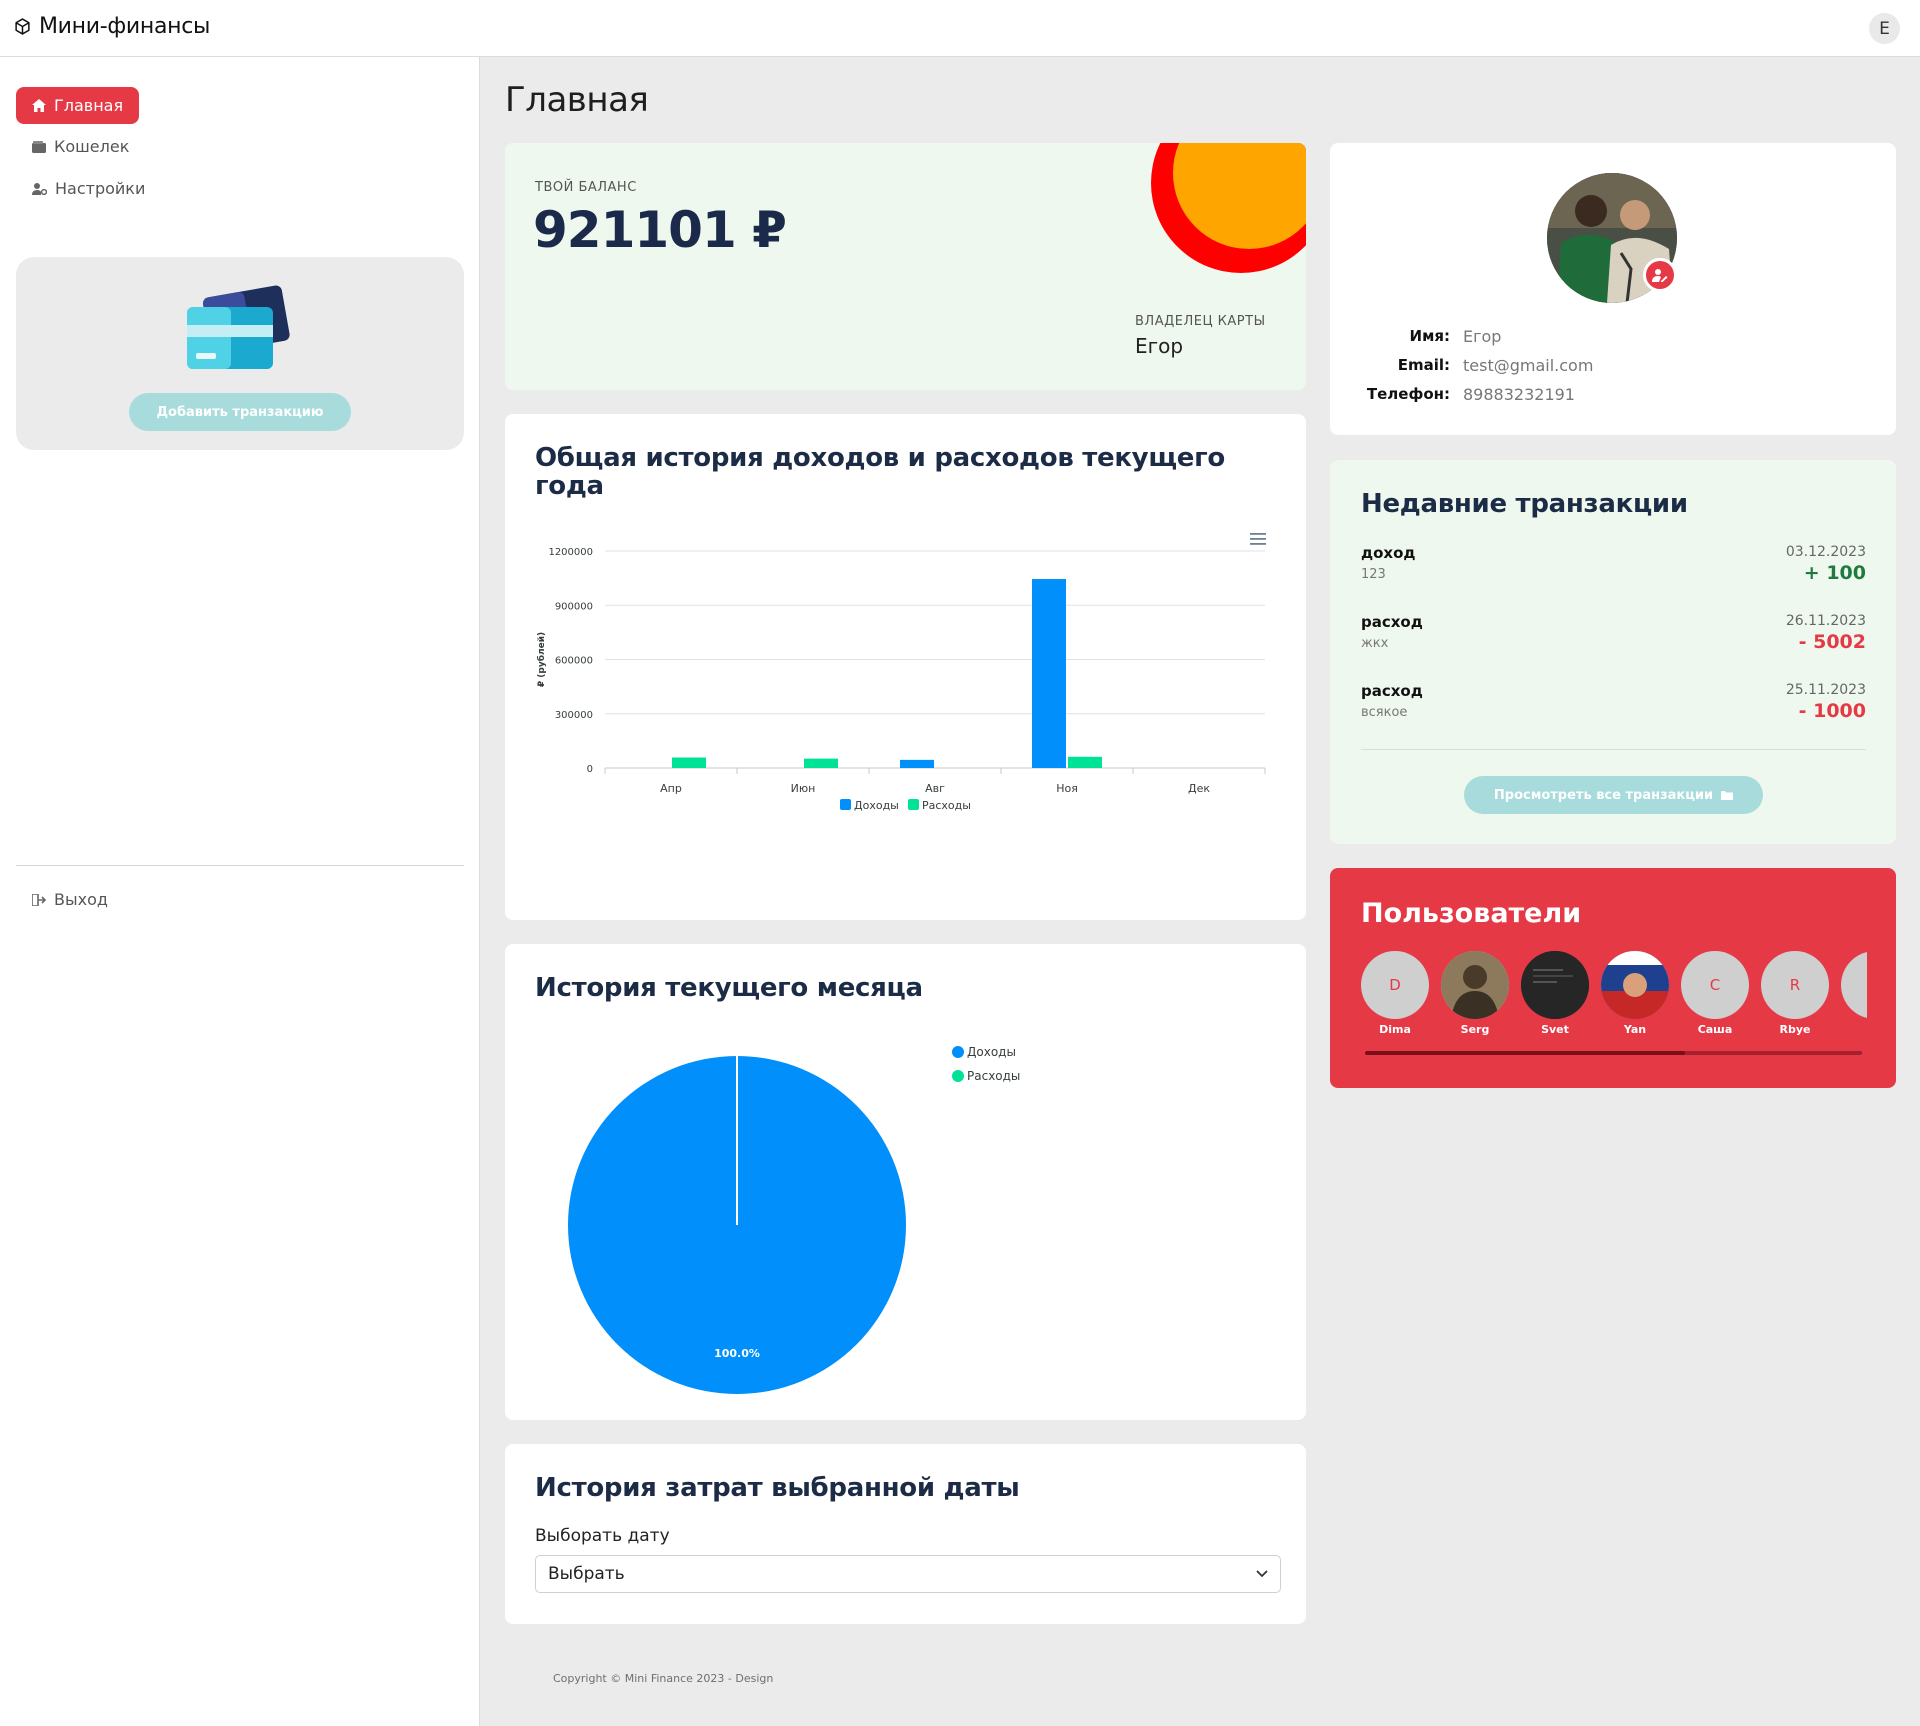  Describe the element at coordinates (1524, 504) in the screenshot. I see `recent-transactions-title: Недавние транзакции` at that location.